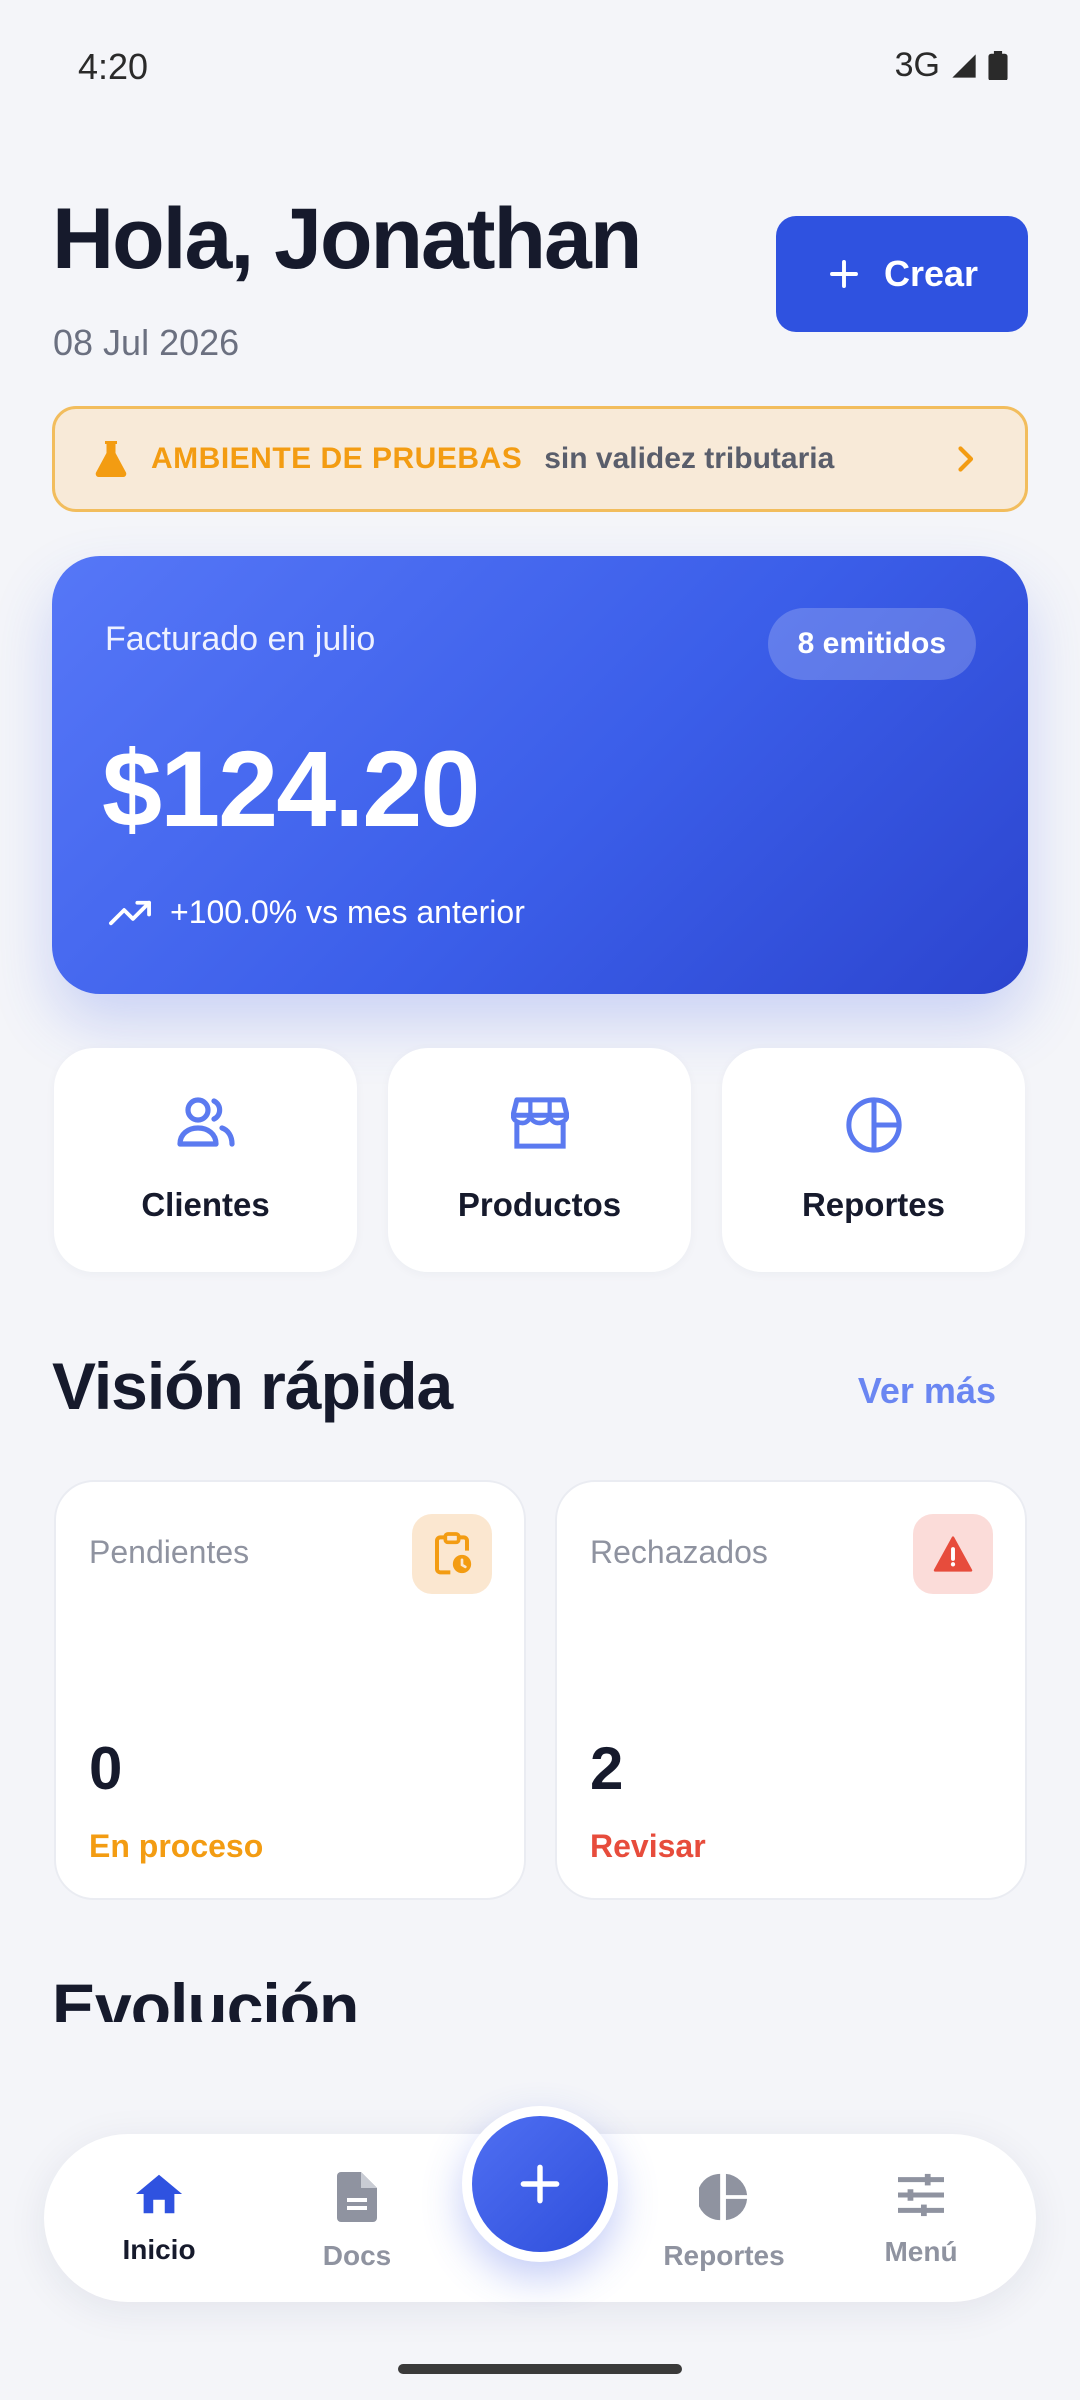 This screenshot has height=2400, width=1080. I want to click on greeting-title: Hola, Jonathan, so click(347, 239).